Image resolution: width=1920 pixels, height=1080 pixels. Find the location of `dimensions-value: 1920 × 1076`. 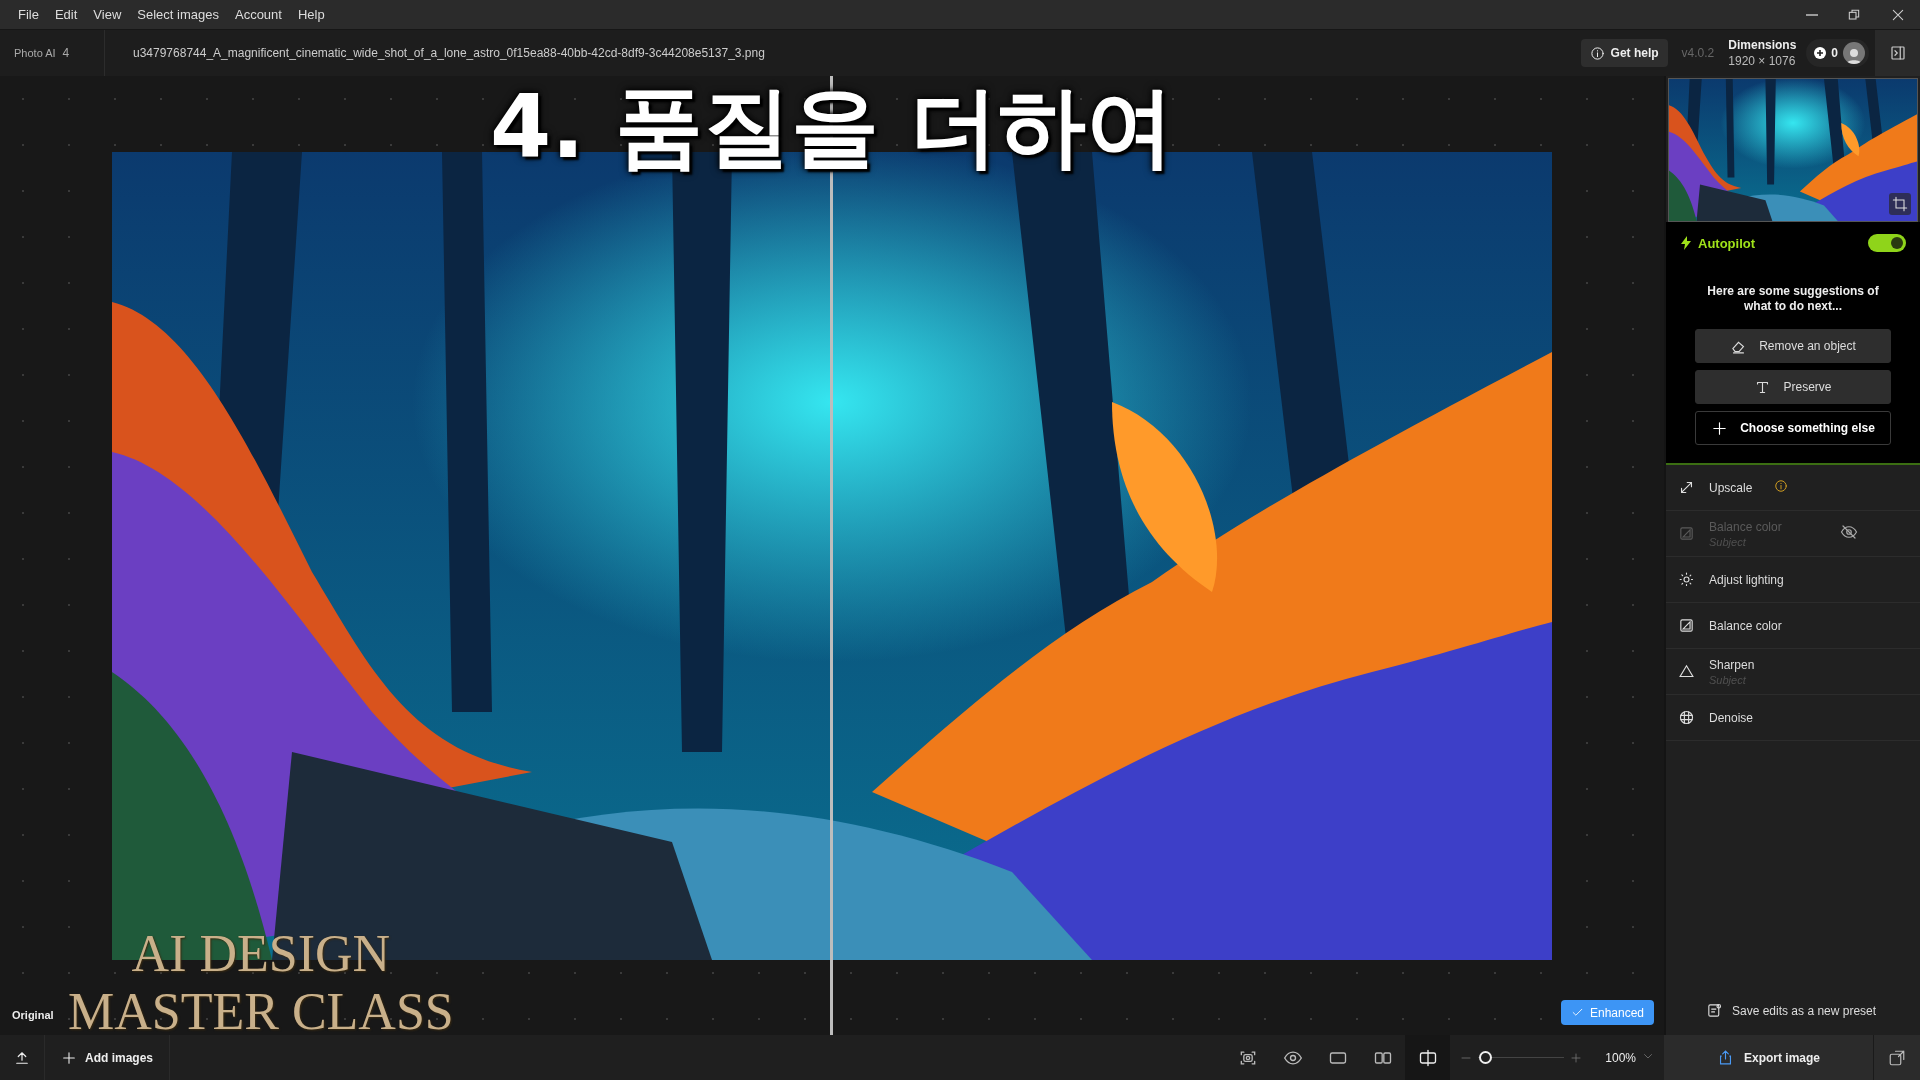

dimensions-value: 1920 × 1076 is located at coordinates (1762, 61).